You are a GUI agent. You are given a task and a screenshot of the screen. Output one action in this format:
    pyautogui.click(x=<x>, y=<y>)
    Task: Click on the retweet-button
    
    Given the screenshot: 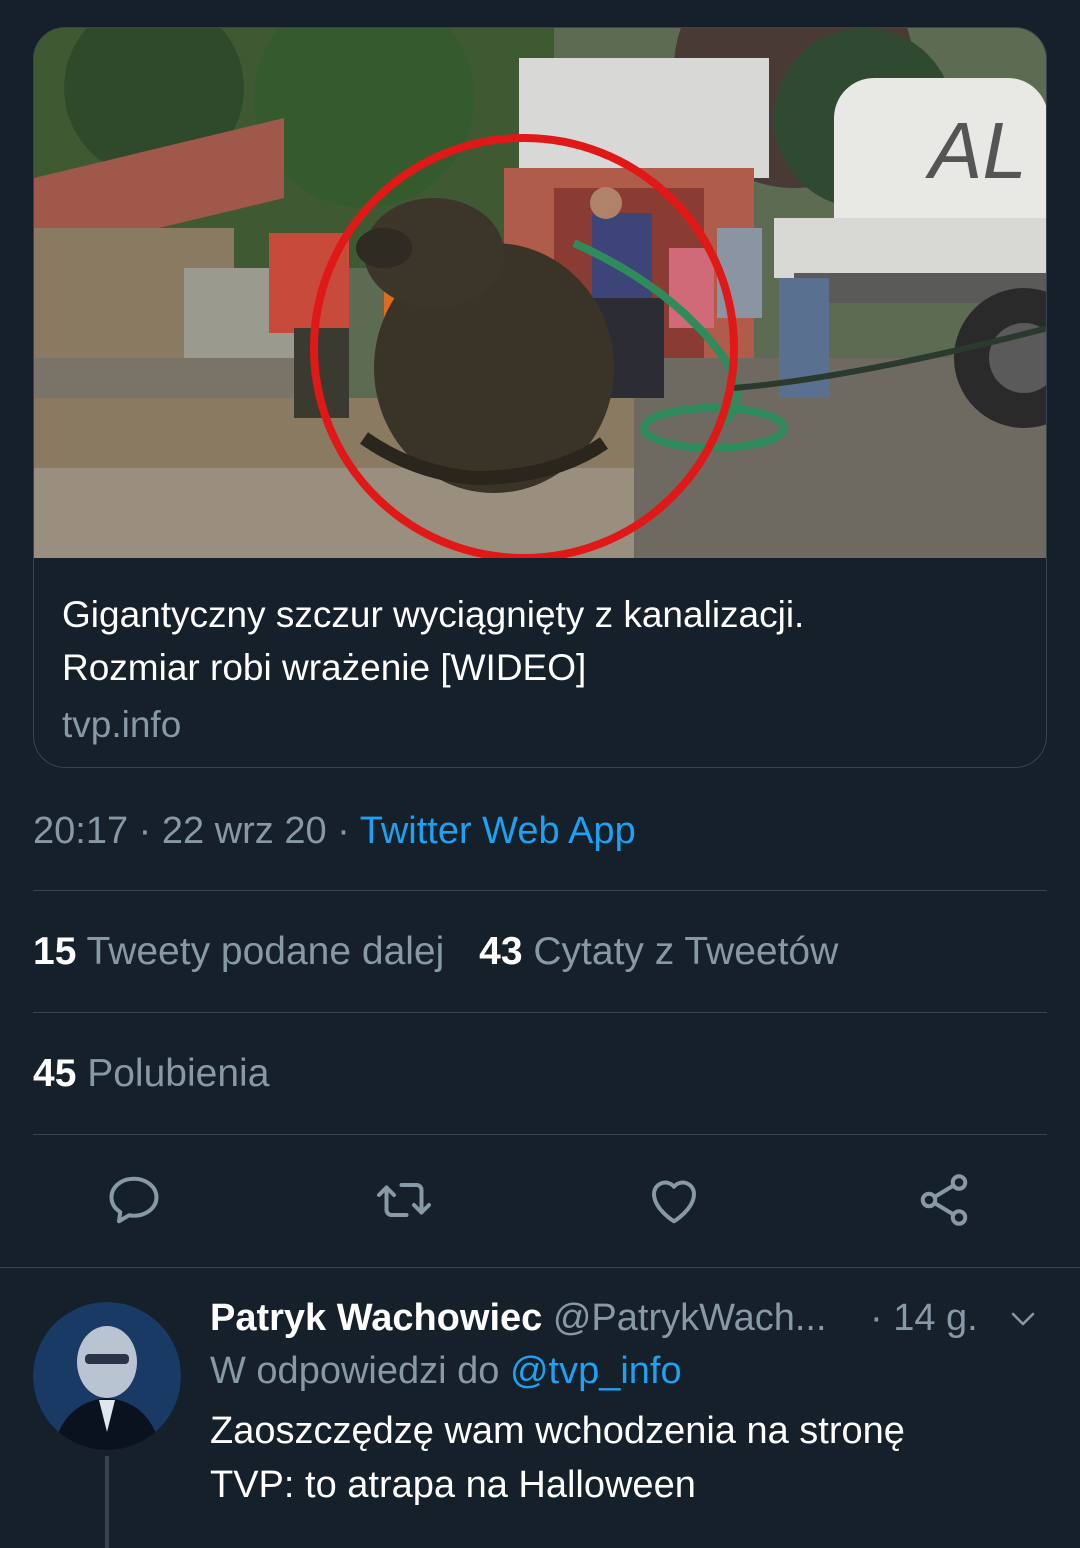 What is the action you would take?
    pyautogui.click(x=404, y=1200)
    